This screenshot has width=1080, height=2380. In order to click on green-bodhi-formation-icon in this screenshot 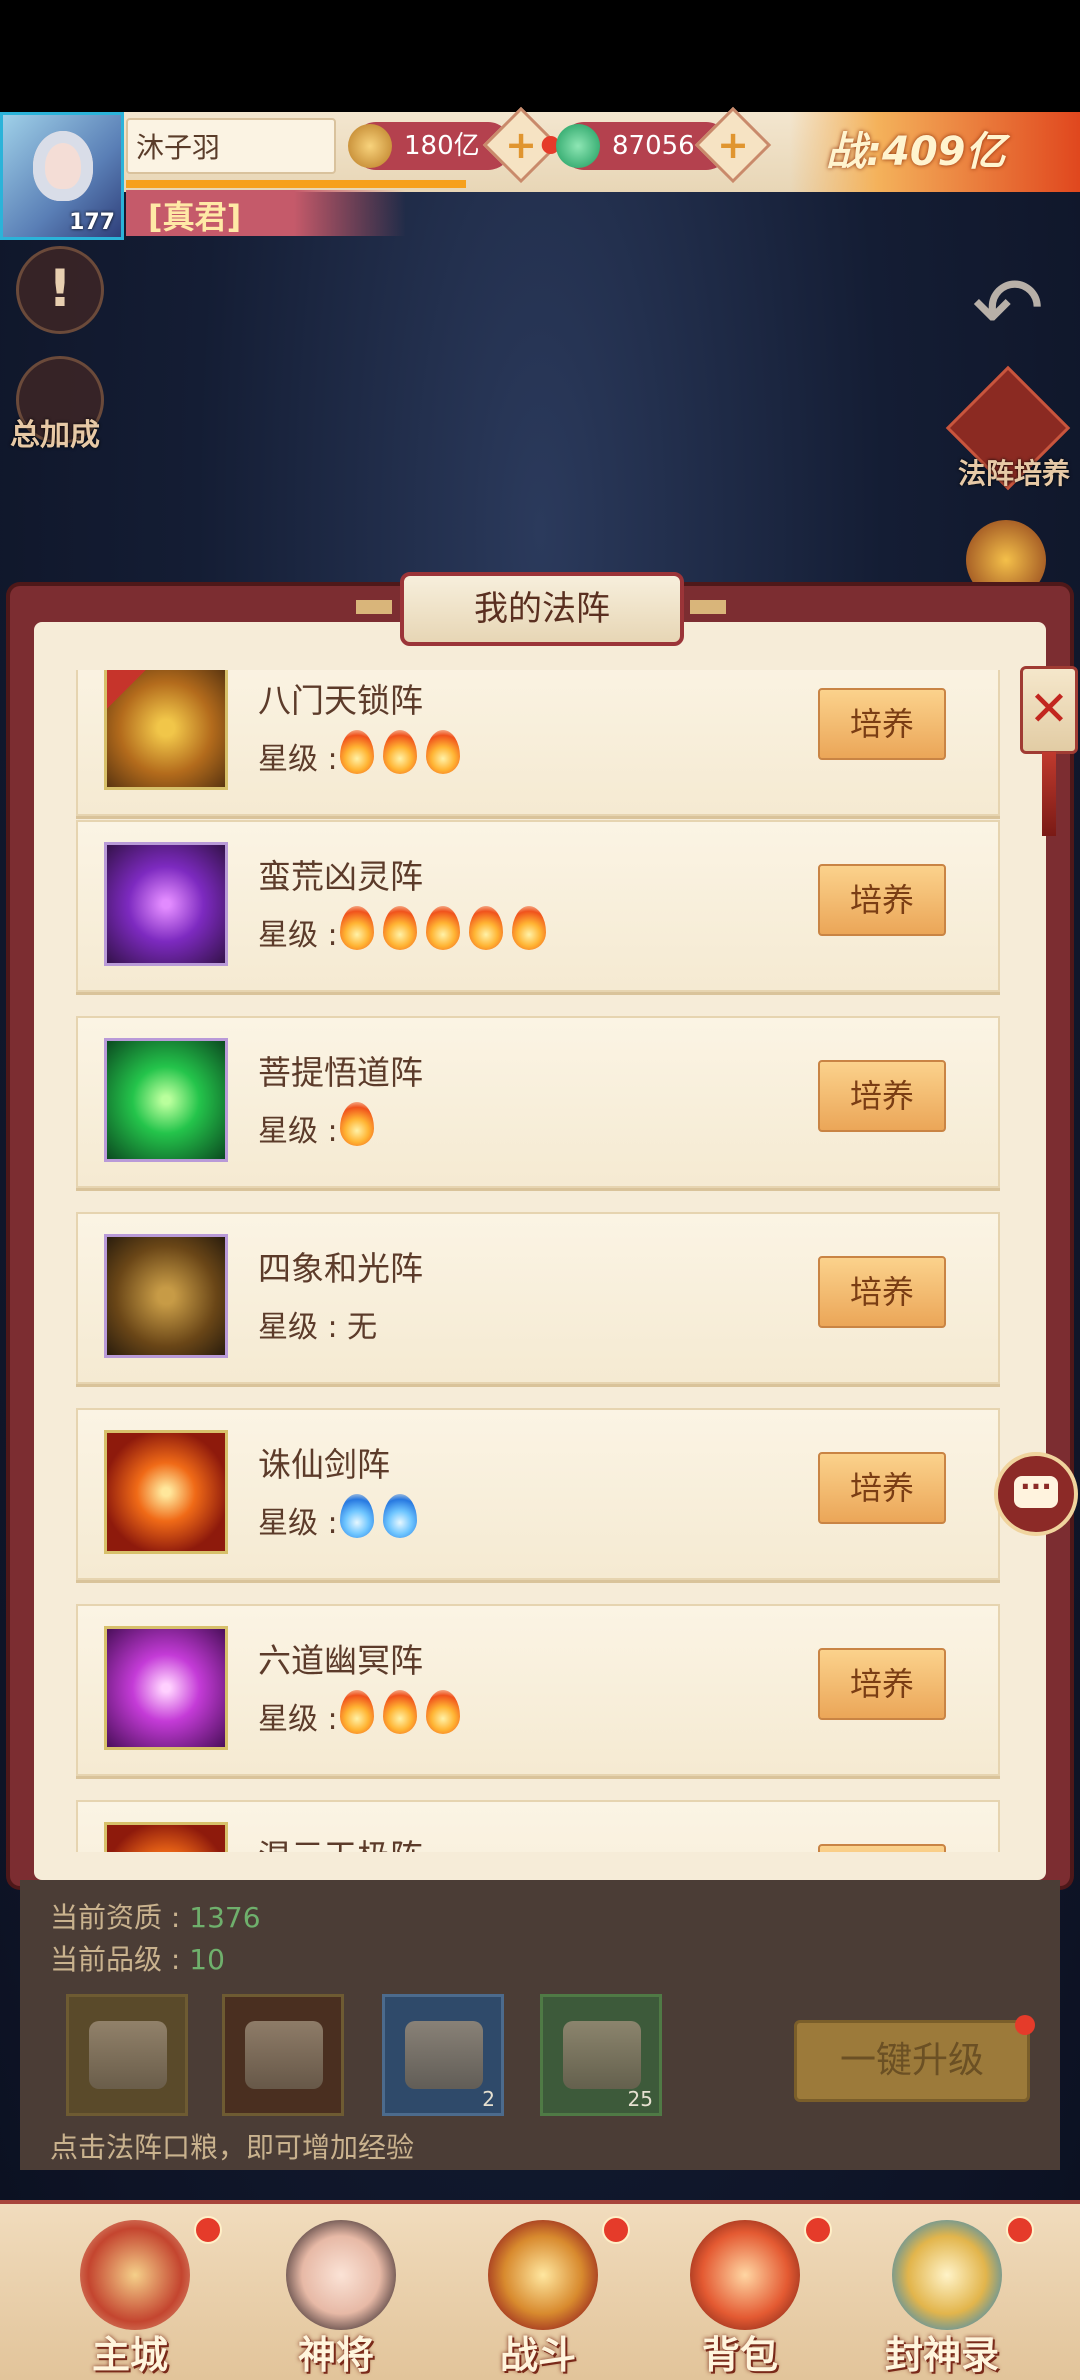, I will do `click(166, 1100)`.